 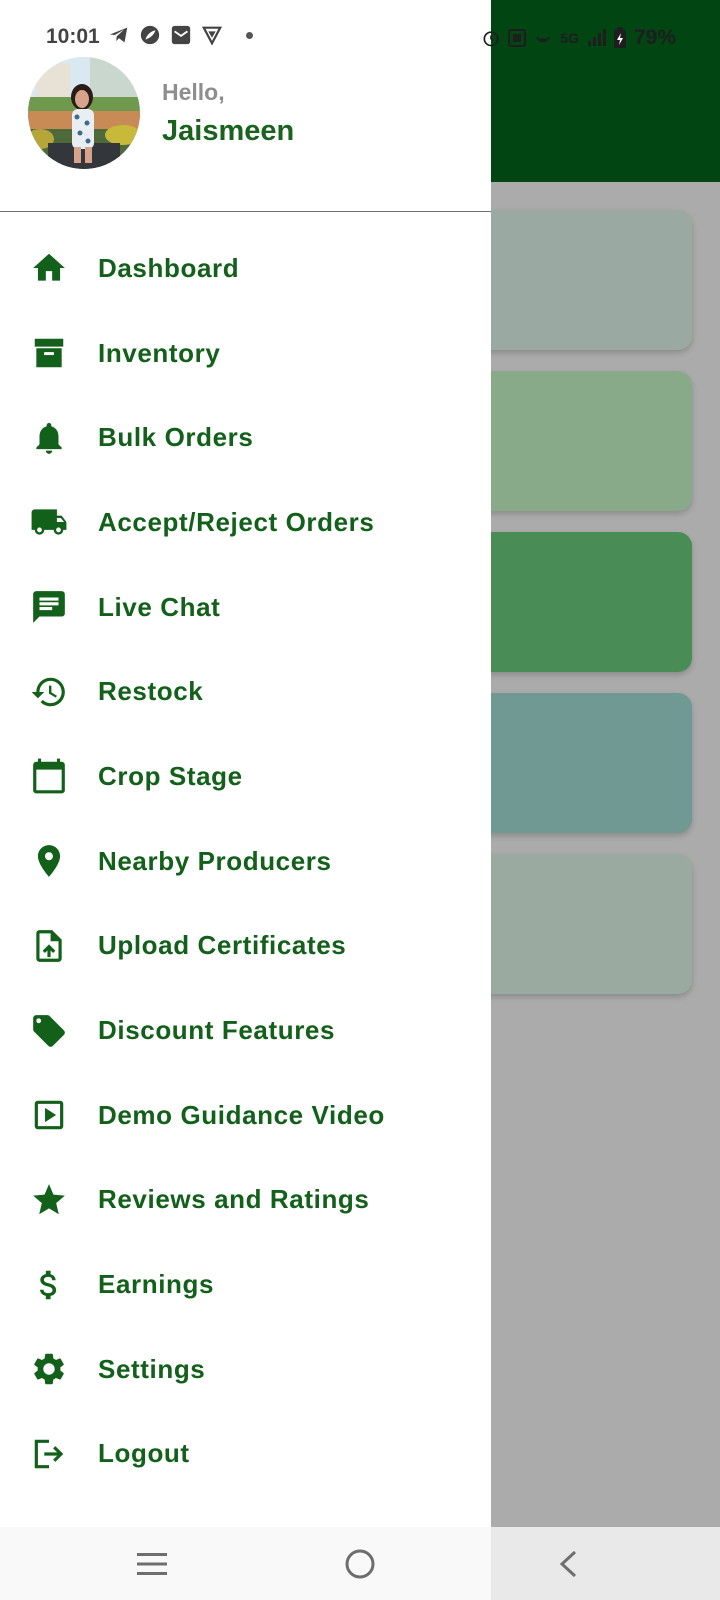 I want to click on notification-icons, so click(x=180, y=35).